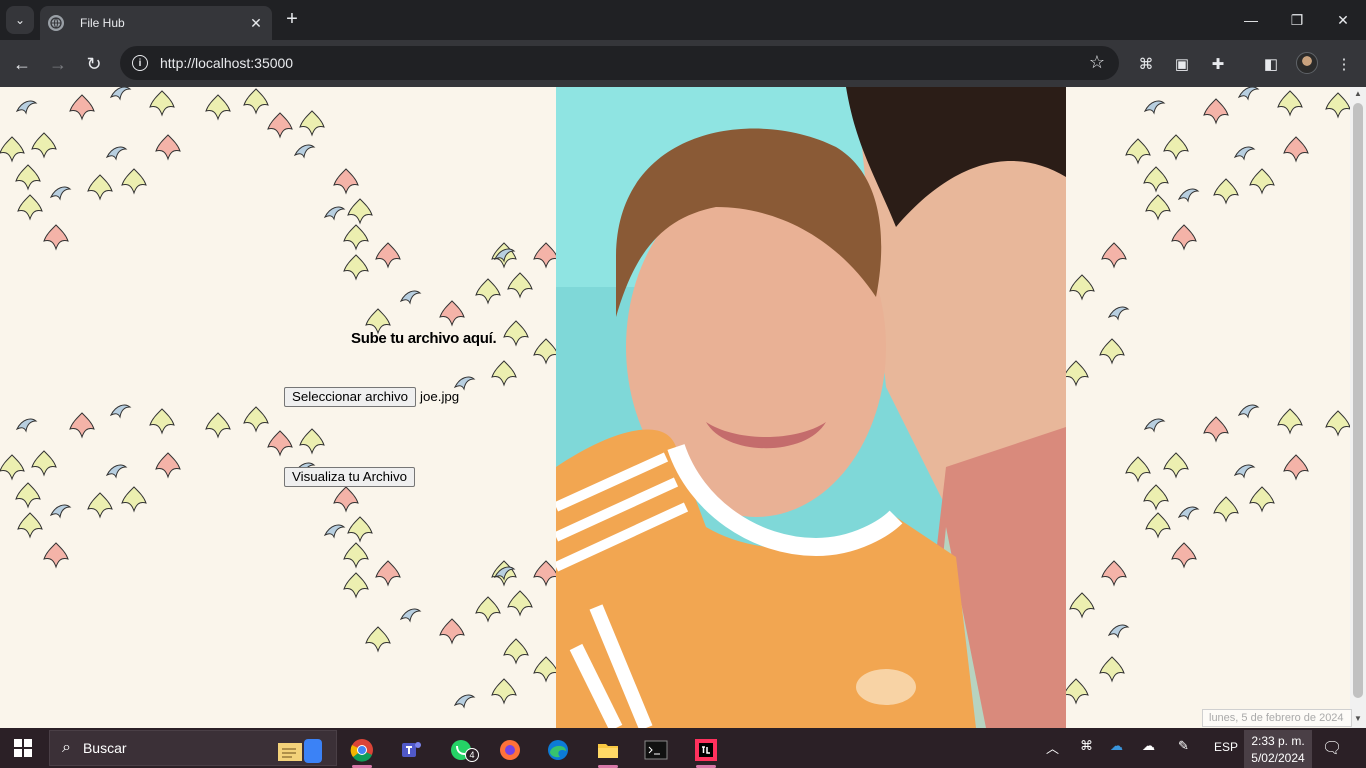 The image size is (1366, 768). Describe the element at coordinates (1097, 62) in the screenshot. I see `bookmark-star-icon: ☆` at that location.